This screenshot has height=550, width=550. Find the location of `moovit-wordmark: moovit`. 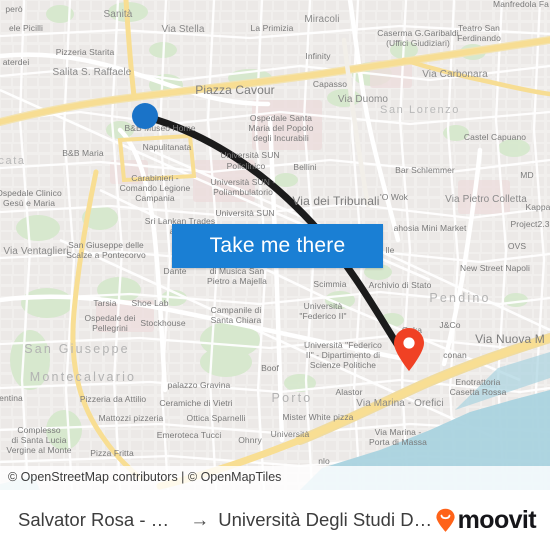

moovit-wordmark: moovit is located at coordinates (497, 519).